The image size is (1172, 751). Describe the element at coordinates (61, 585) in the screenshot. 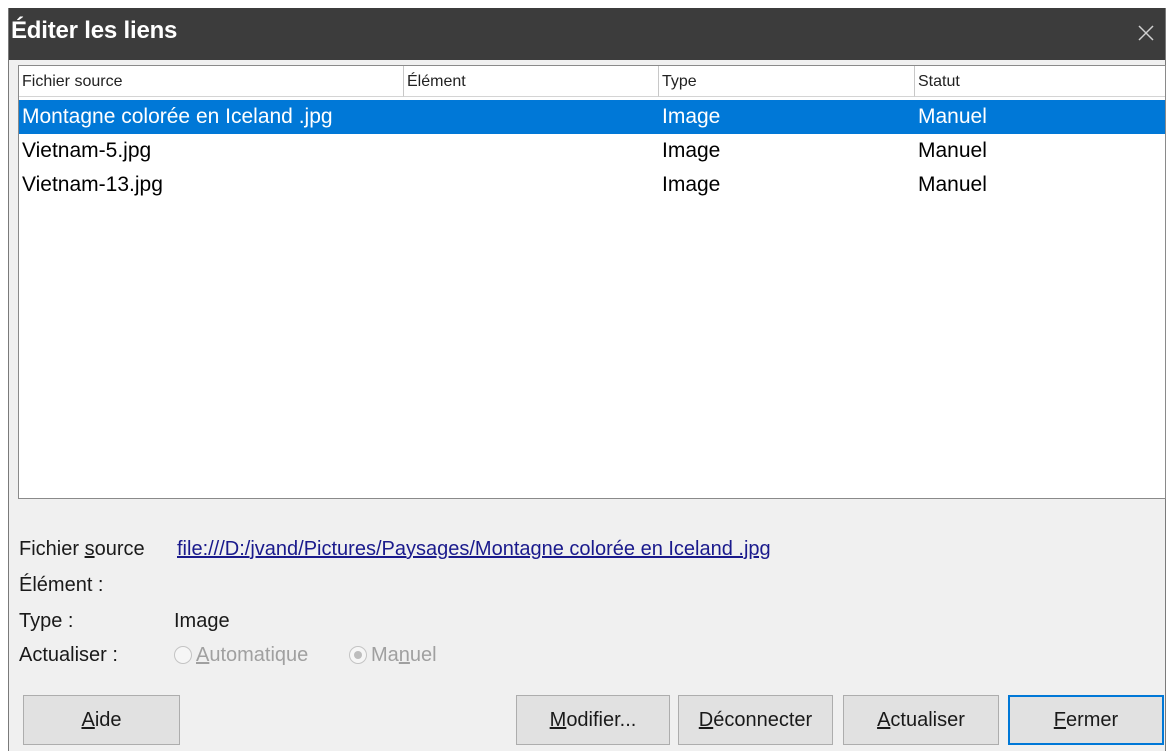

I see `element-label: Élément :` at that location.